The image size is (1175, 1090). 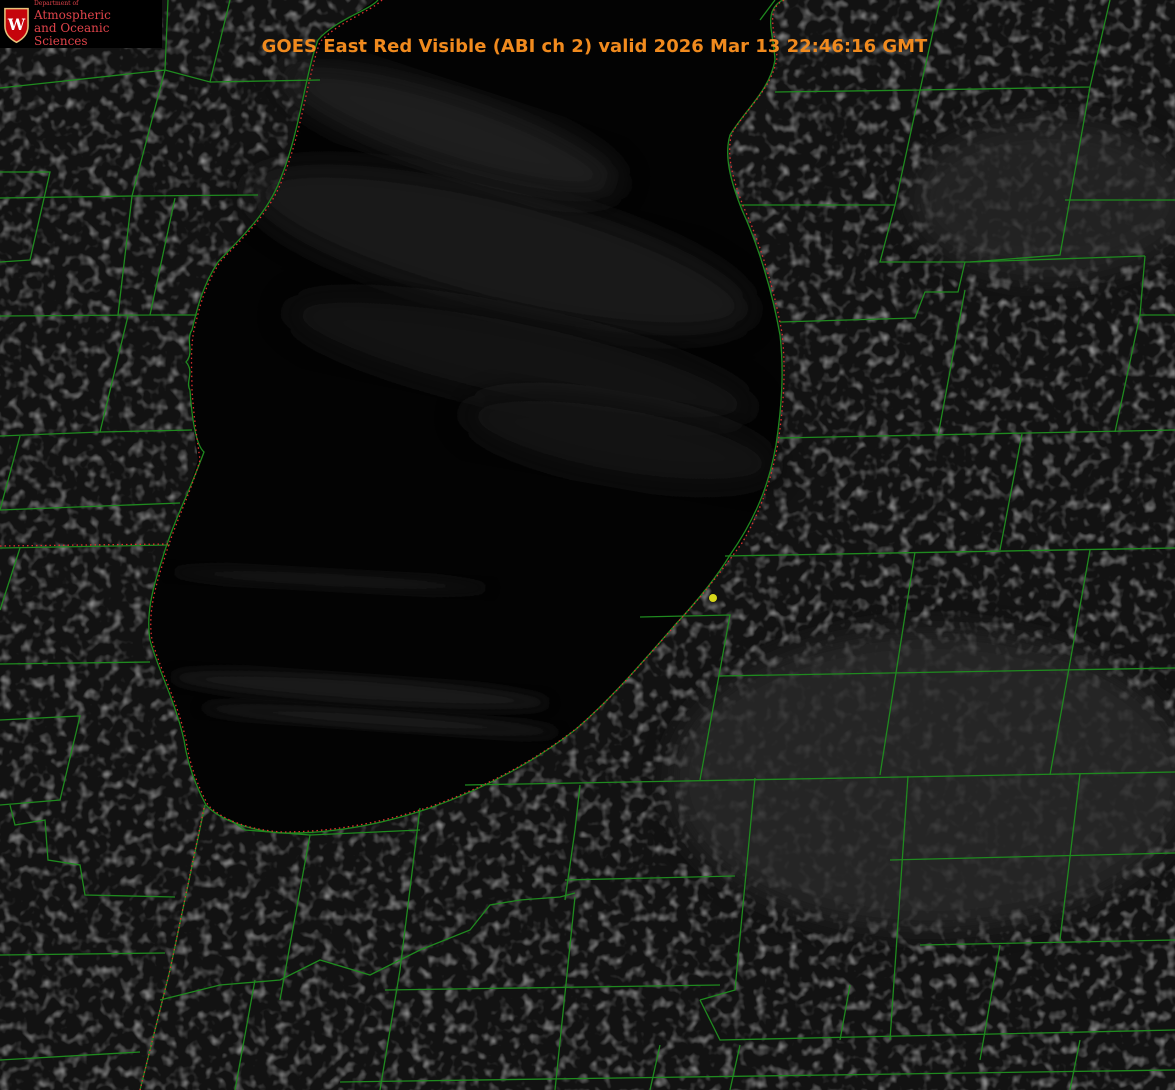 What do you see at coordinates (72, 14) in the screenshot?
I see `logo-line-1: Atmospheric` at bounding box center [72, 14].